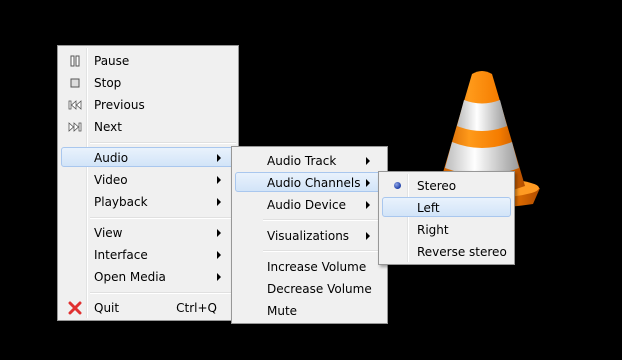  I want to click on menu-item-next: Next, so click(148, 126).